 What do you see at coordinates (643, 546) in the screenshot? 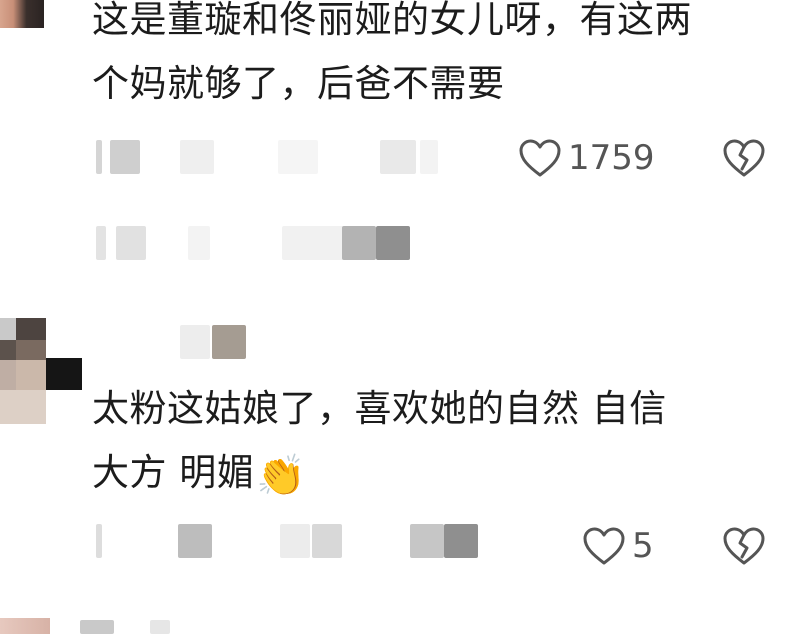
I see `like-count: 5` at bounding box center [643, 546].